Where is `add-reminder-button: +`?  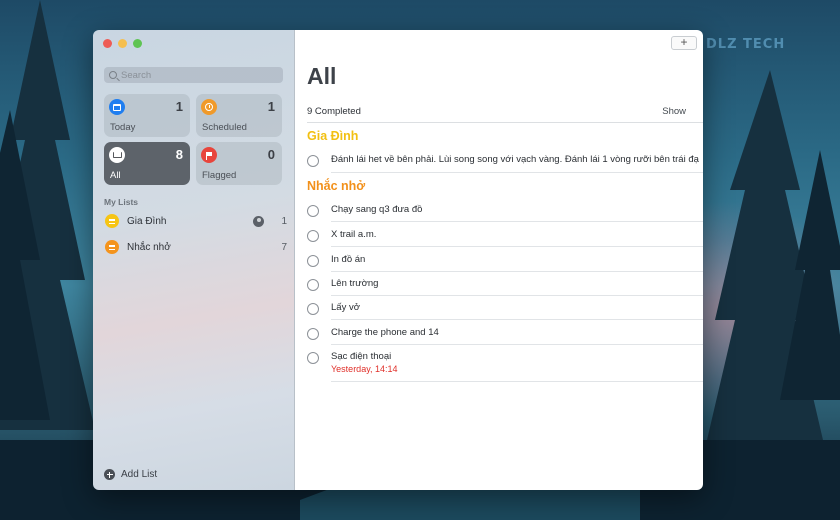
add-reminder-button: + is located at coordinates (684, 43).